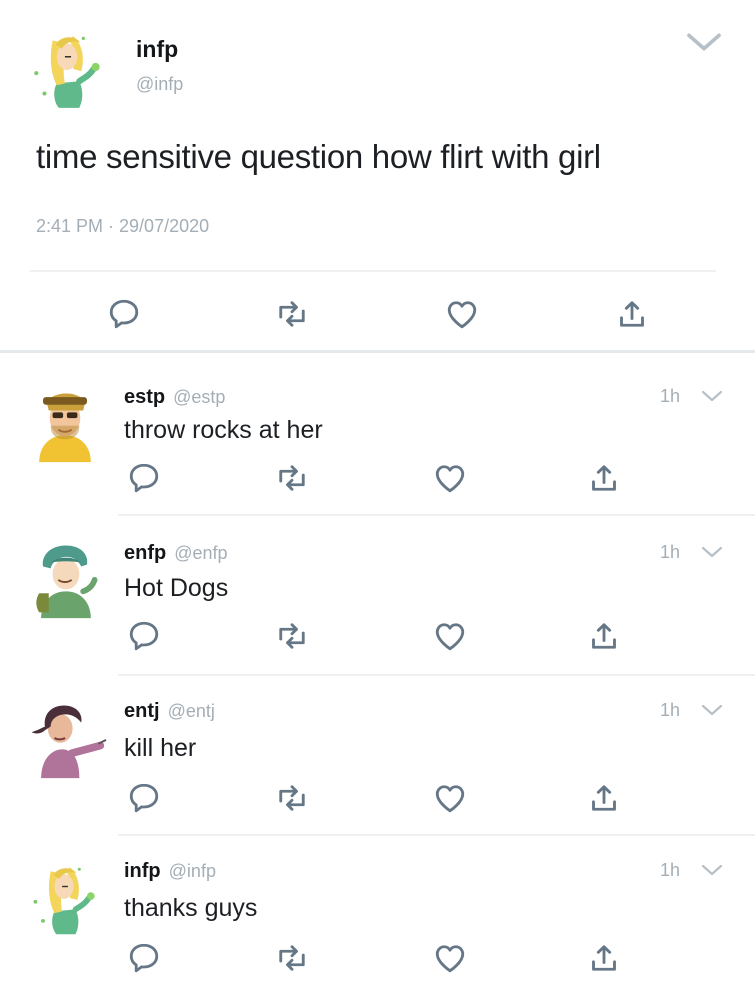 This screenshot has height=994, width=755. I want to click on reply-text: kill her, so click(160, 748).